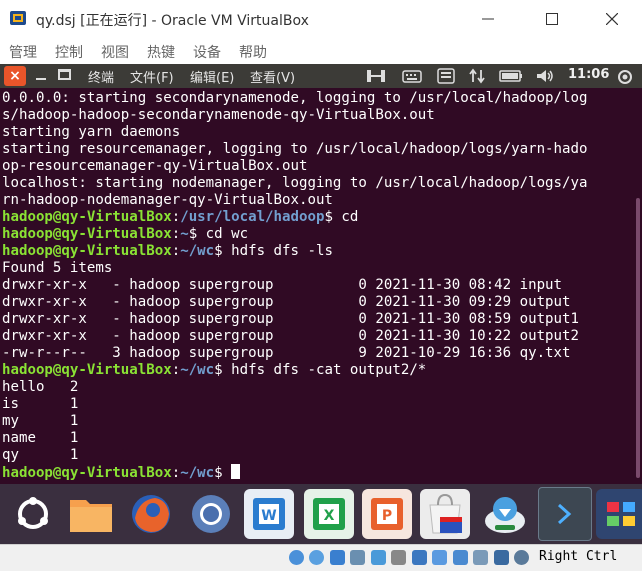 Image resolution: width=642 pixels, height=571 pixels. I want to click on terminal-text: hello 2, so click(40, 387).